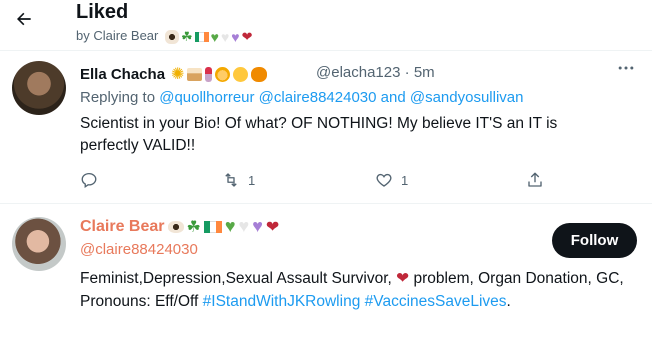 This screenshot has height=340, width=652. What do you see at coordinates (123, 74) in the screenshot?
I see `tweet-author-name: Ella Chacha` at bounding box center [123, 74].